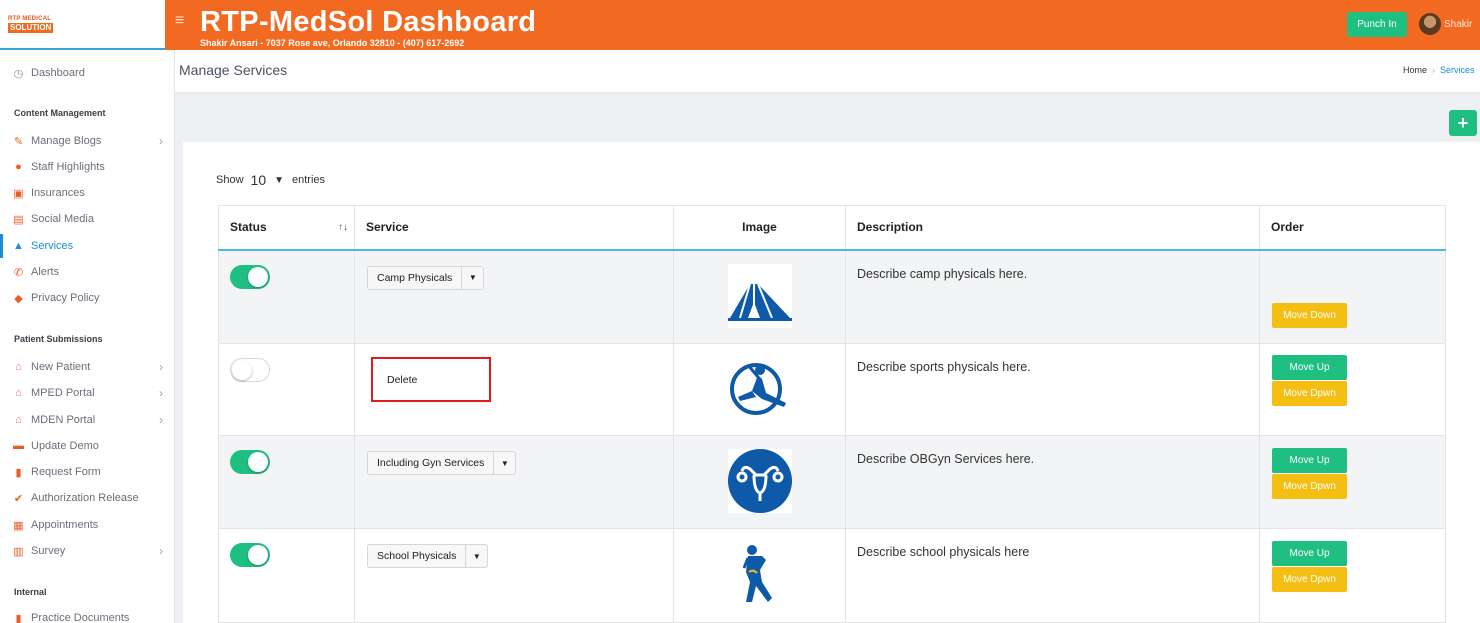 The width and height of the screenshot is (1480, 623). Describe the element at coordinates (58, 339) in the screenshot. I see `section-patient-submissions: Patient Submissions` at that location.